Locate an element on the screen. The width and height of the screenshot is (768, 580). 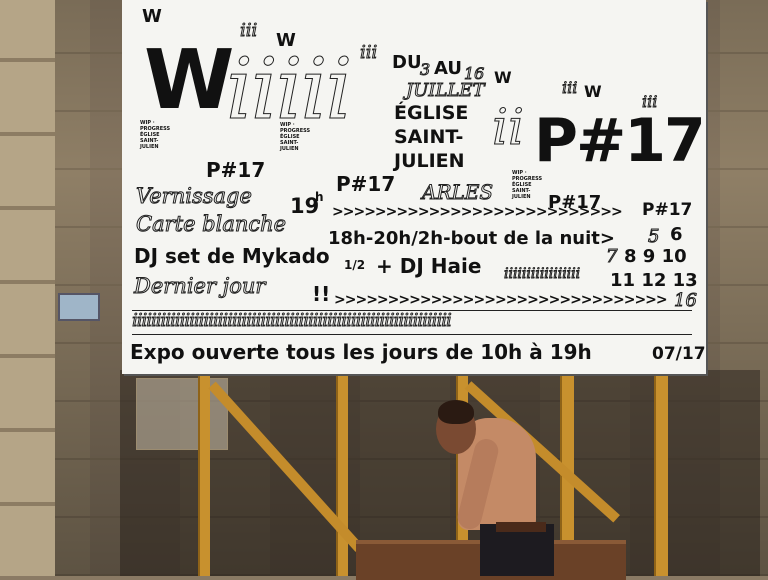
title-p17: P#17 is located at coordinates (620, 141).